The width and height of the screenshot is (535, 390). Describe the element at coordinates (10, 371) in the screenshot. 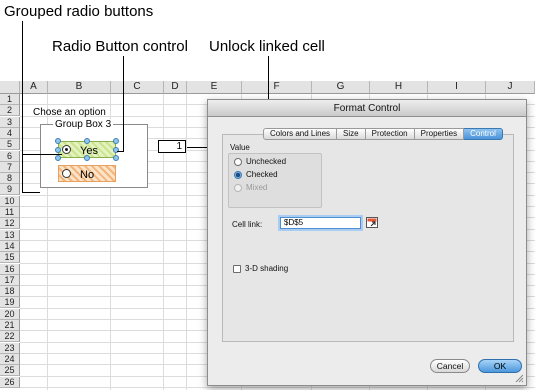

I see `row-header-25: 25` at that location.